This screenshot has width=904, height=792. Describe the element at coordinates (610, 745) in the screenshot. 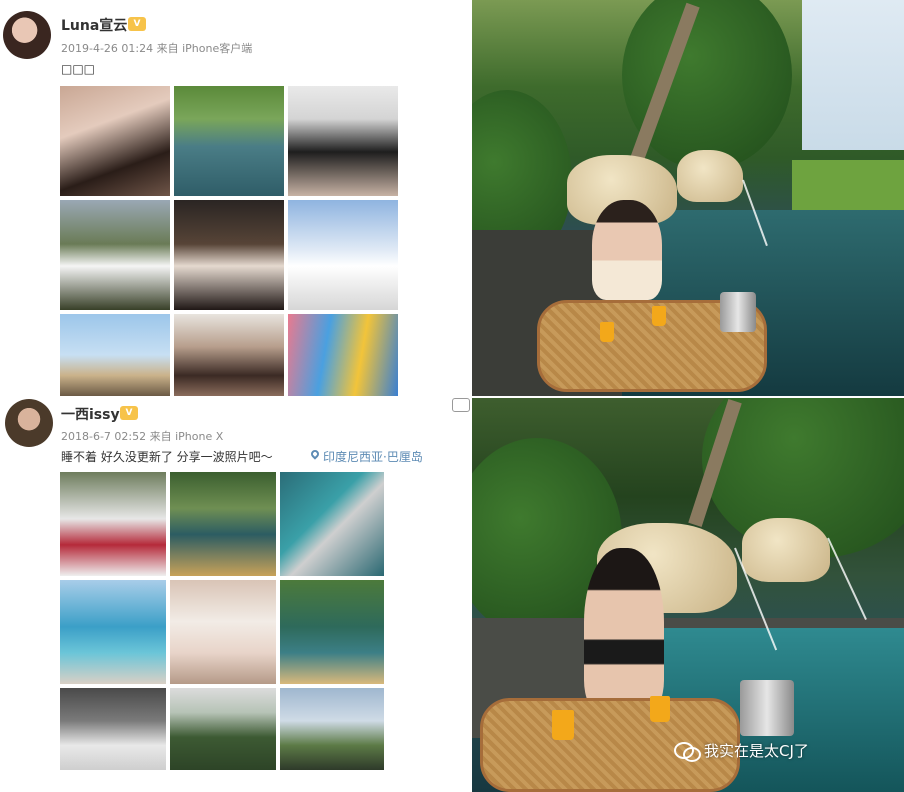

I see `floating-tray` at that location.